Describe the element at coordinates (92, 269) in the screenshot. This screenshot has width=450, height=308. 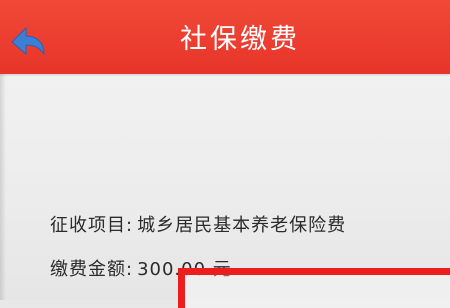
I see `payment-amount-label: 缴费金额:` at that location.